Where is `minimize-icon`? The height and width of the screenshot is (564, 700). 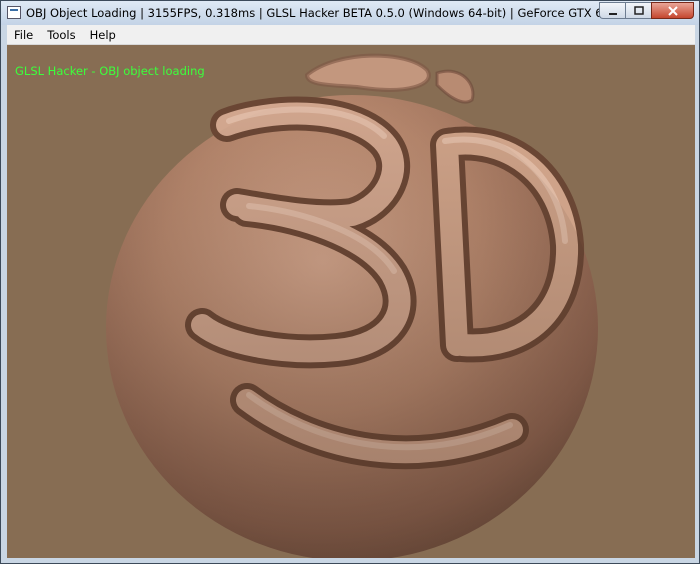
minimize-icon is located at coordinates (612, 13).